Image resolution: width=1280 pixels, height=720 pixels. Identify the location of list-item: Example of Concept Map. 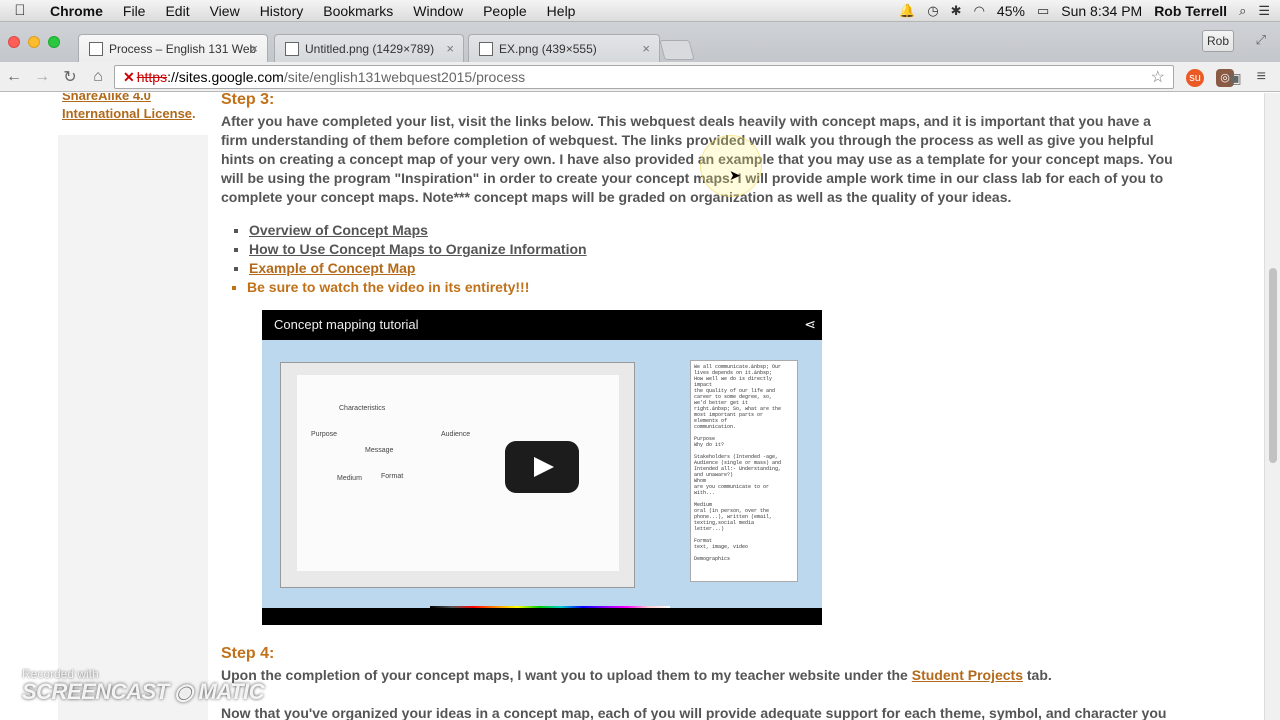
(715, 268).